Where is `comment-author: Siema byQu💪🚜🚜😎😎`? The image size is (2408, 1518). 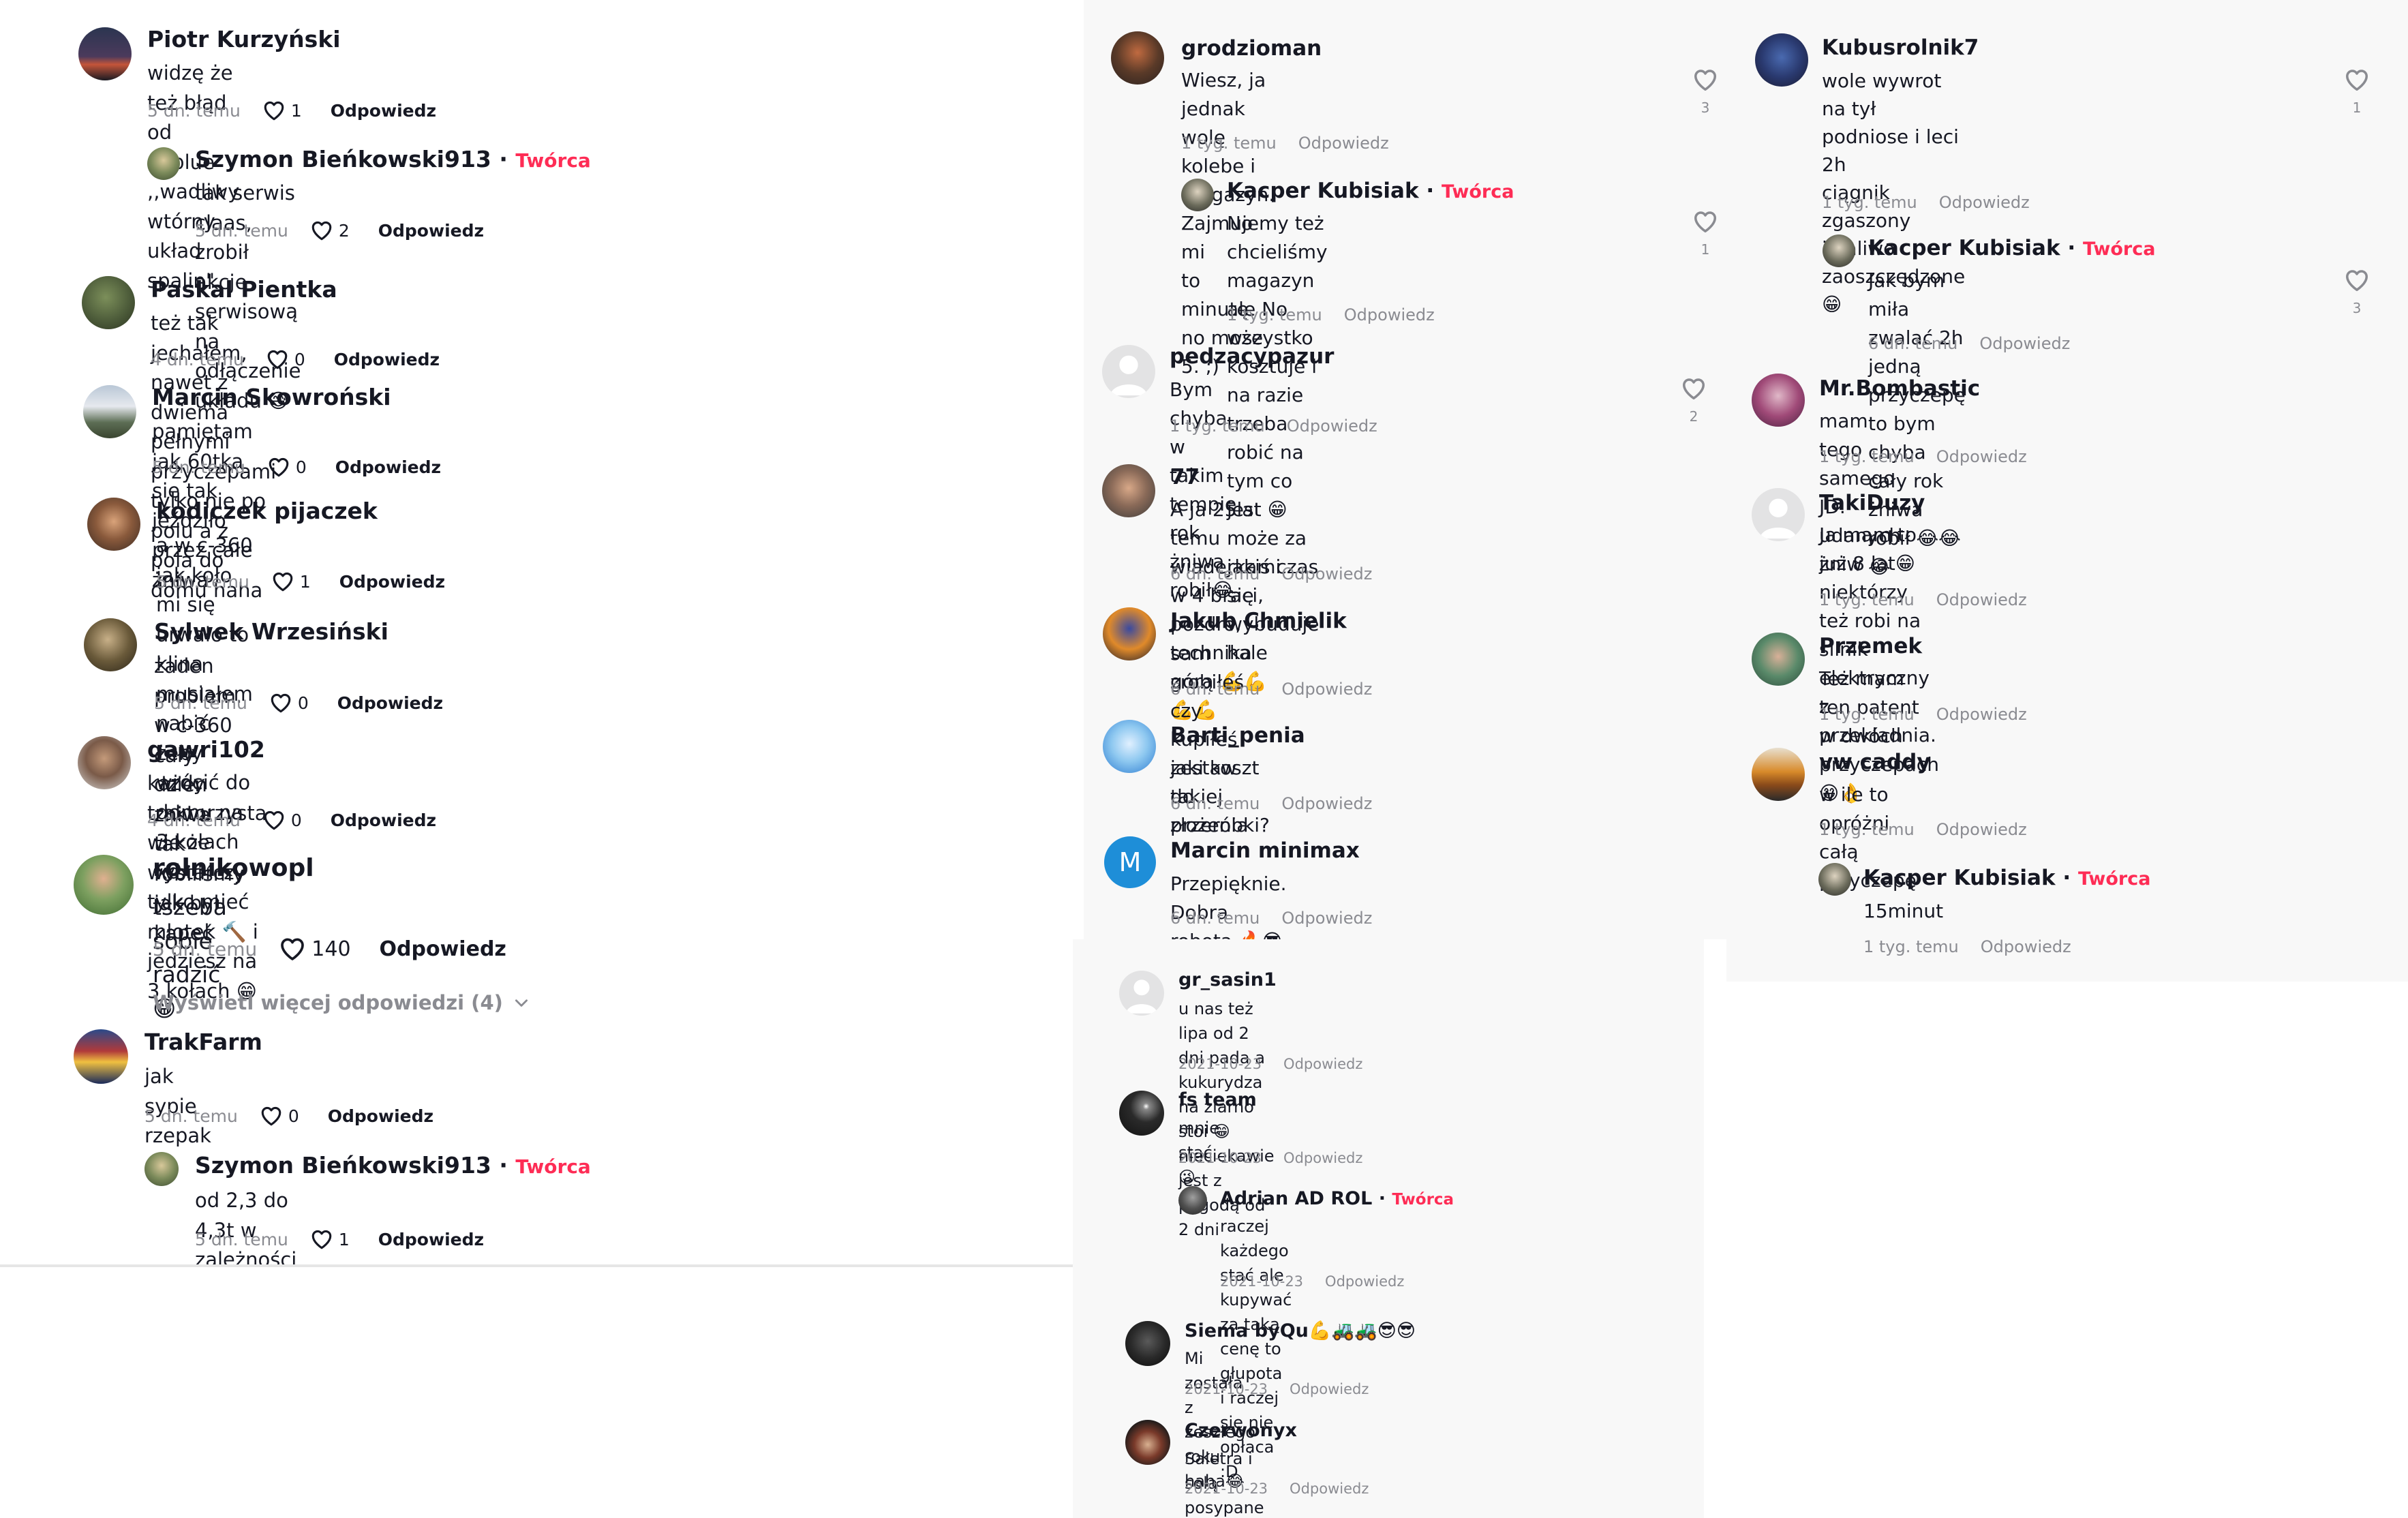 comment-author: Siema byQu💪🚜🚜😎😎 is located at coordinates (1300, 1330).